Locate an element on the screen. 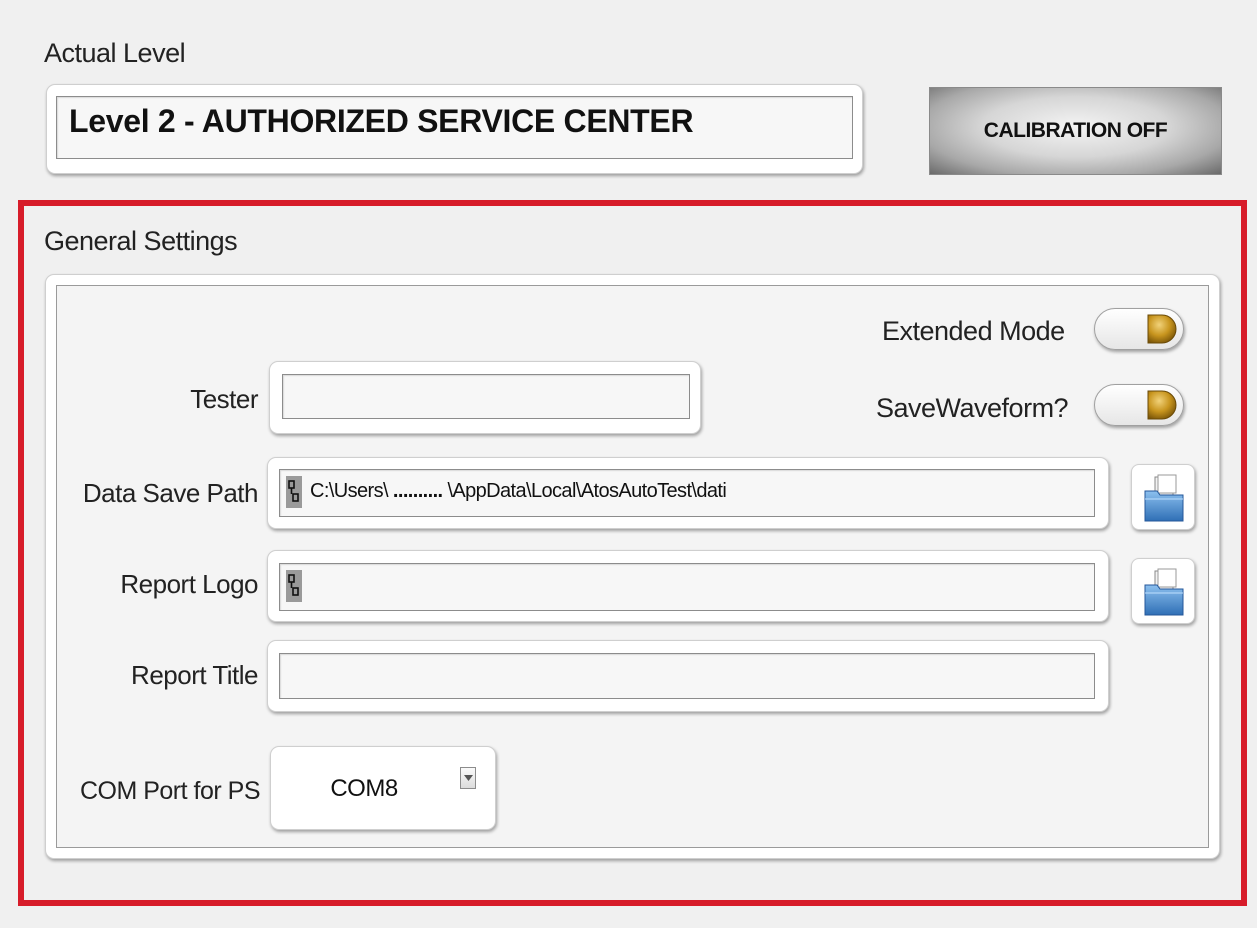 The image size is (1257, 928). actual-level-indicator: Level 2 - AUTHORIZED SERVICE CENTER is located at coordinates (454, 129).